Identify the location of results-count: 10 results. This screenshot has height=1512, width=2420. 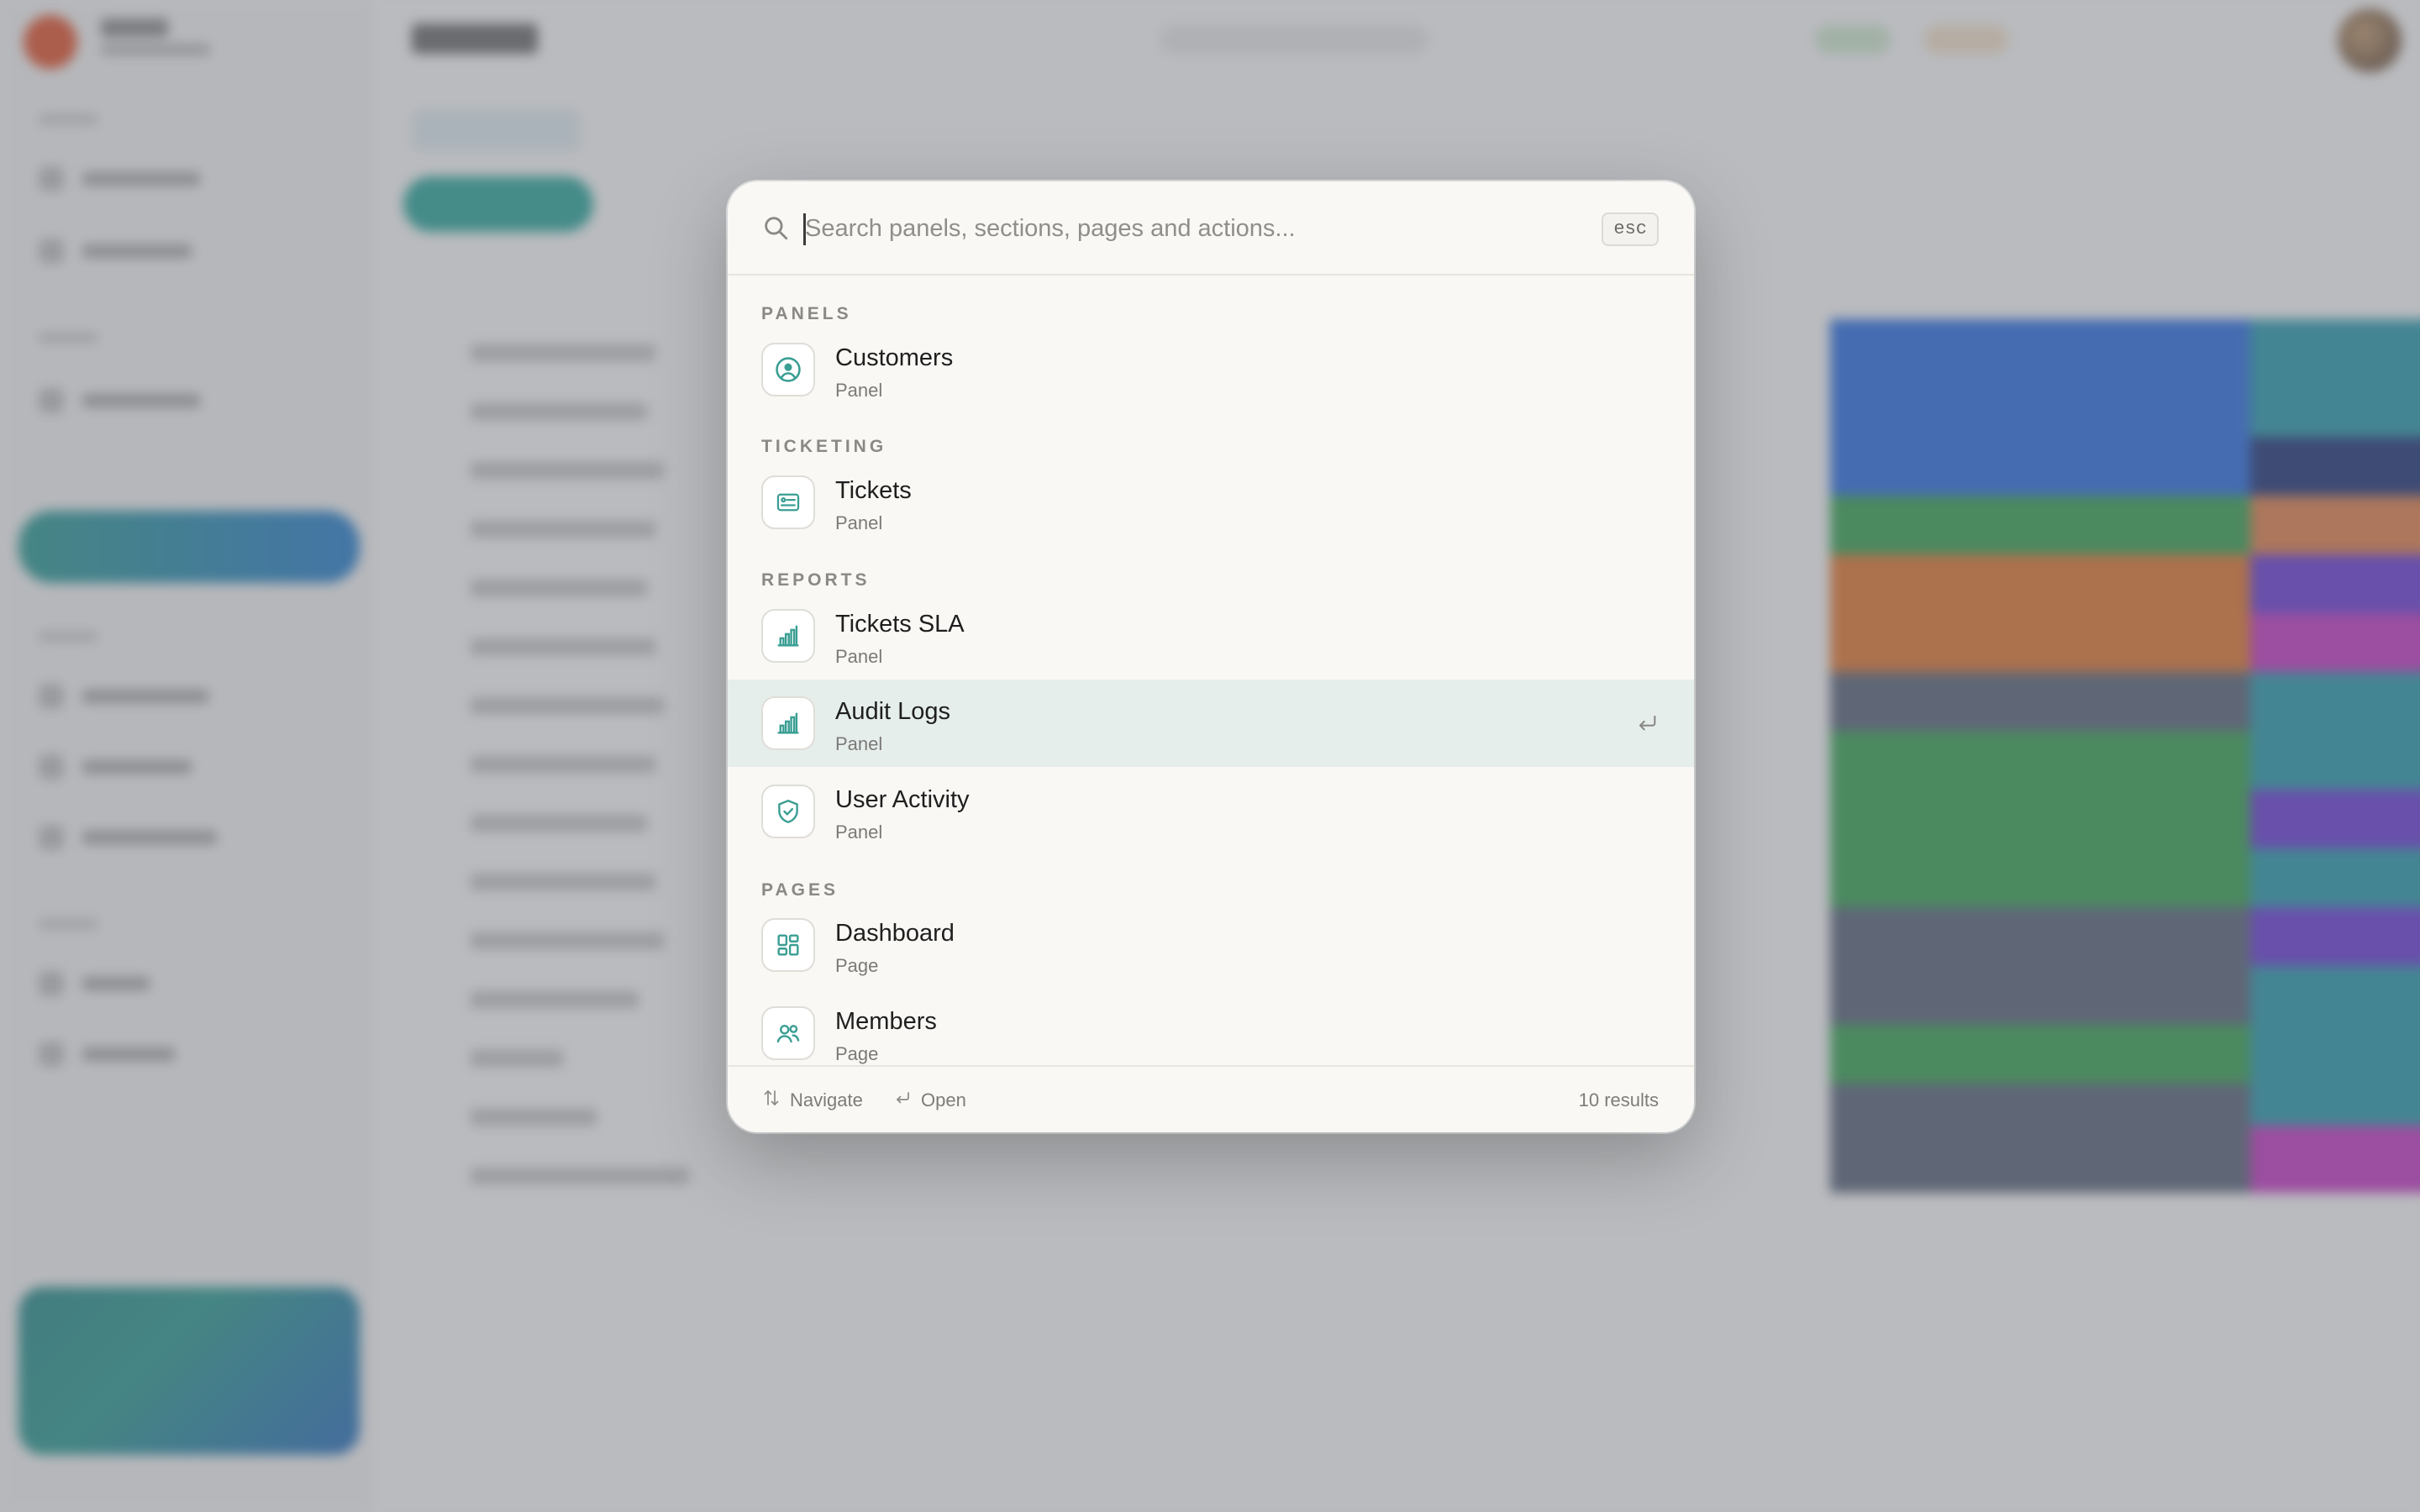
(1619, 1099).